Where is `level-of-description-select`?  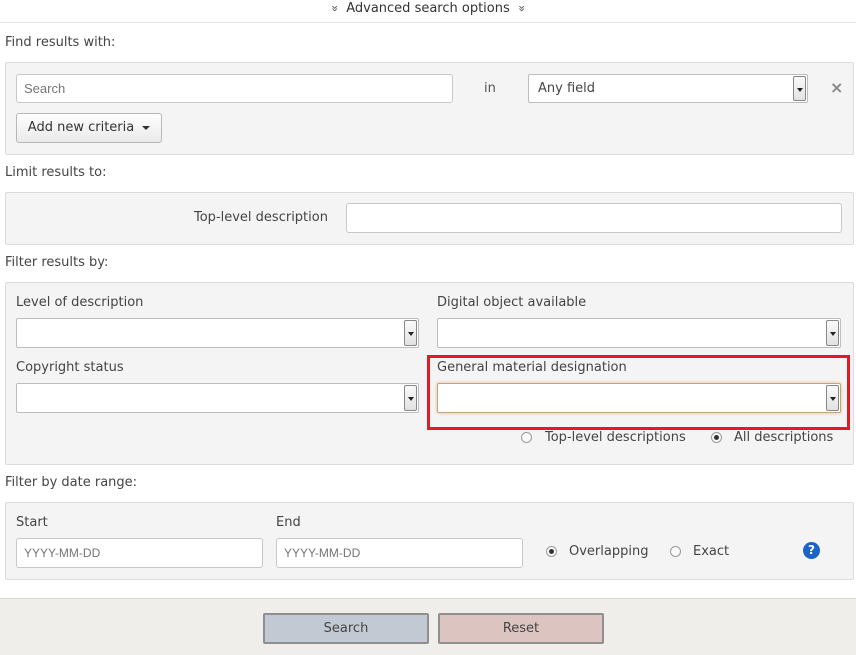 level-of-description-select is located at coordinates (217, 333).